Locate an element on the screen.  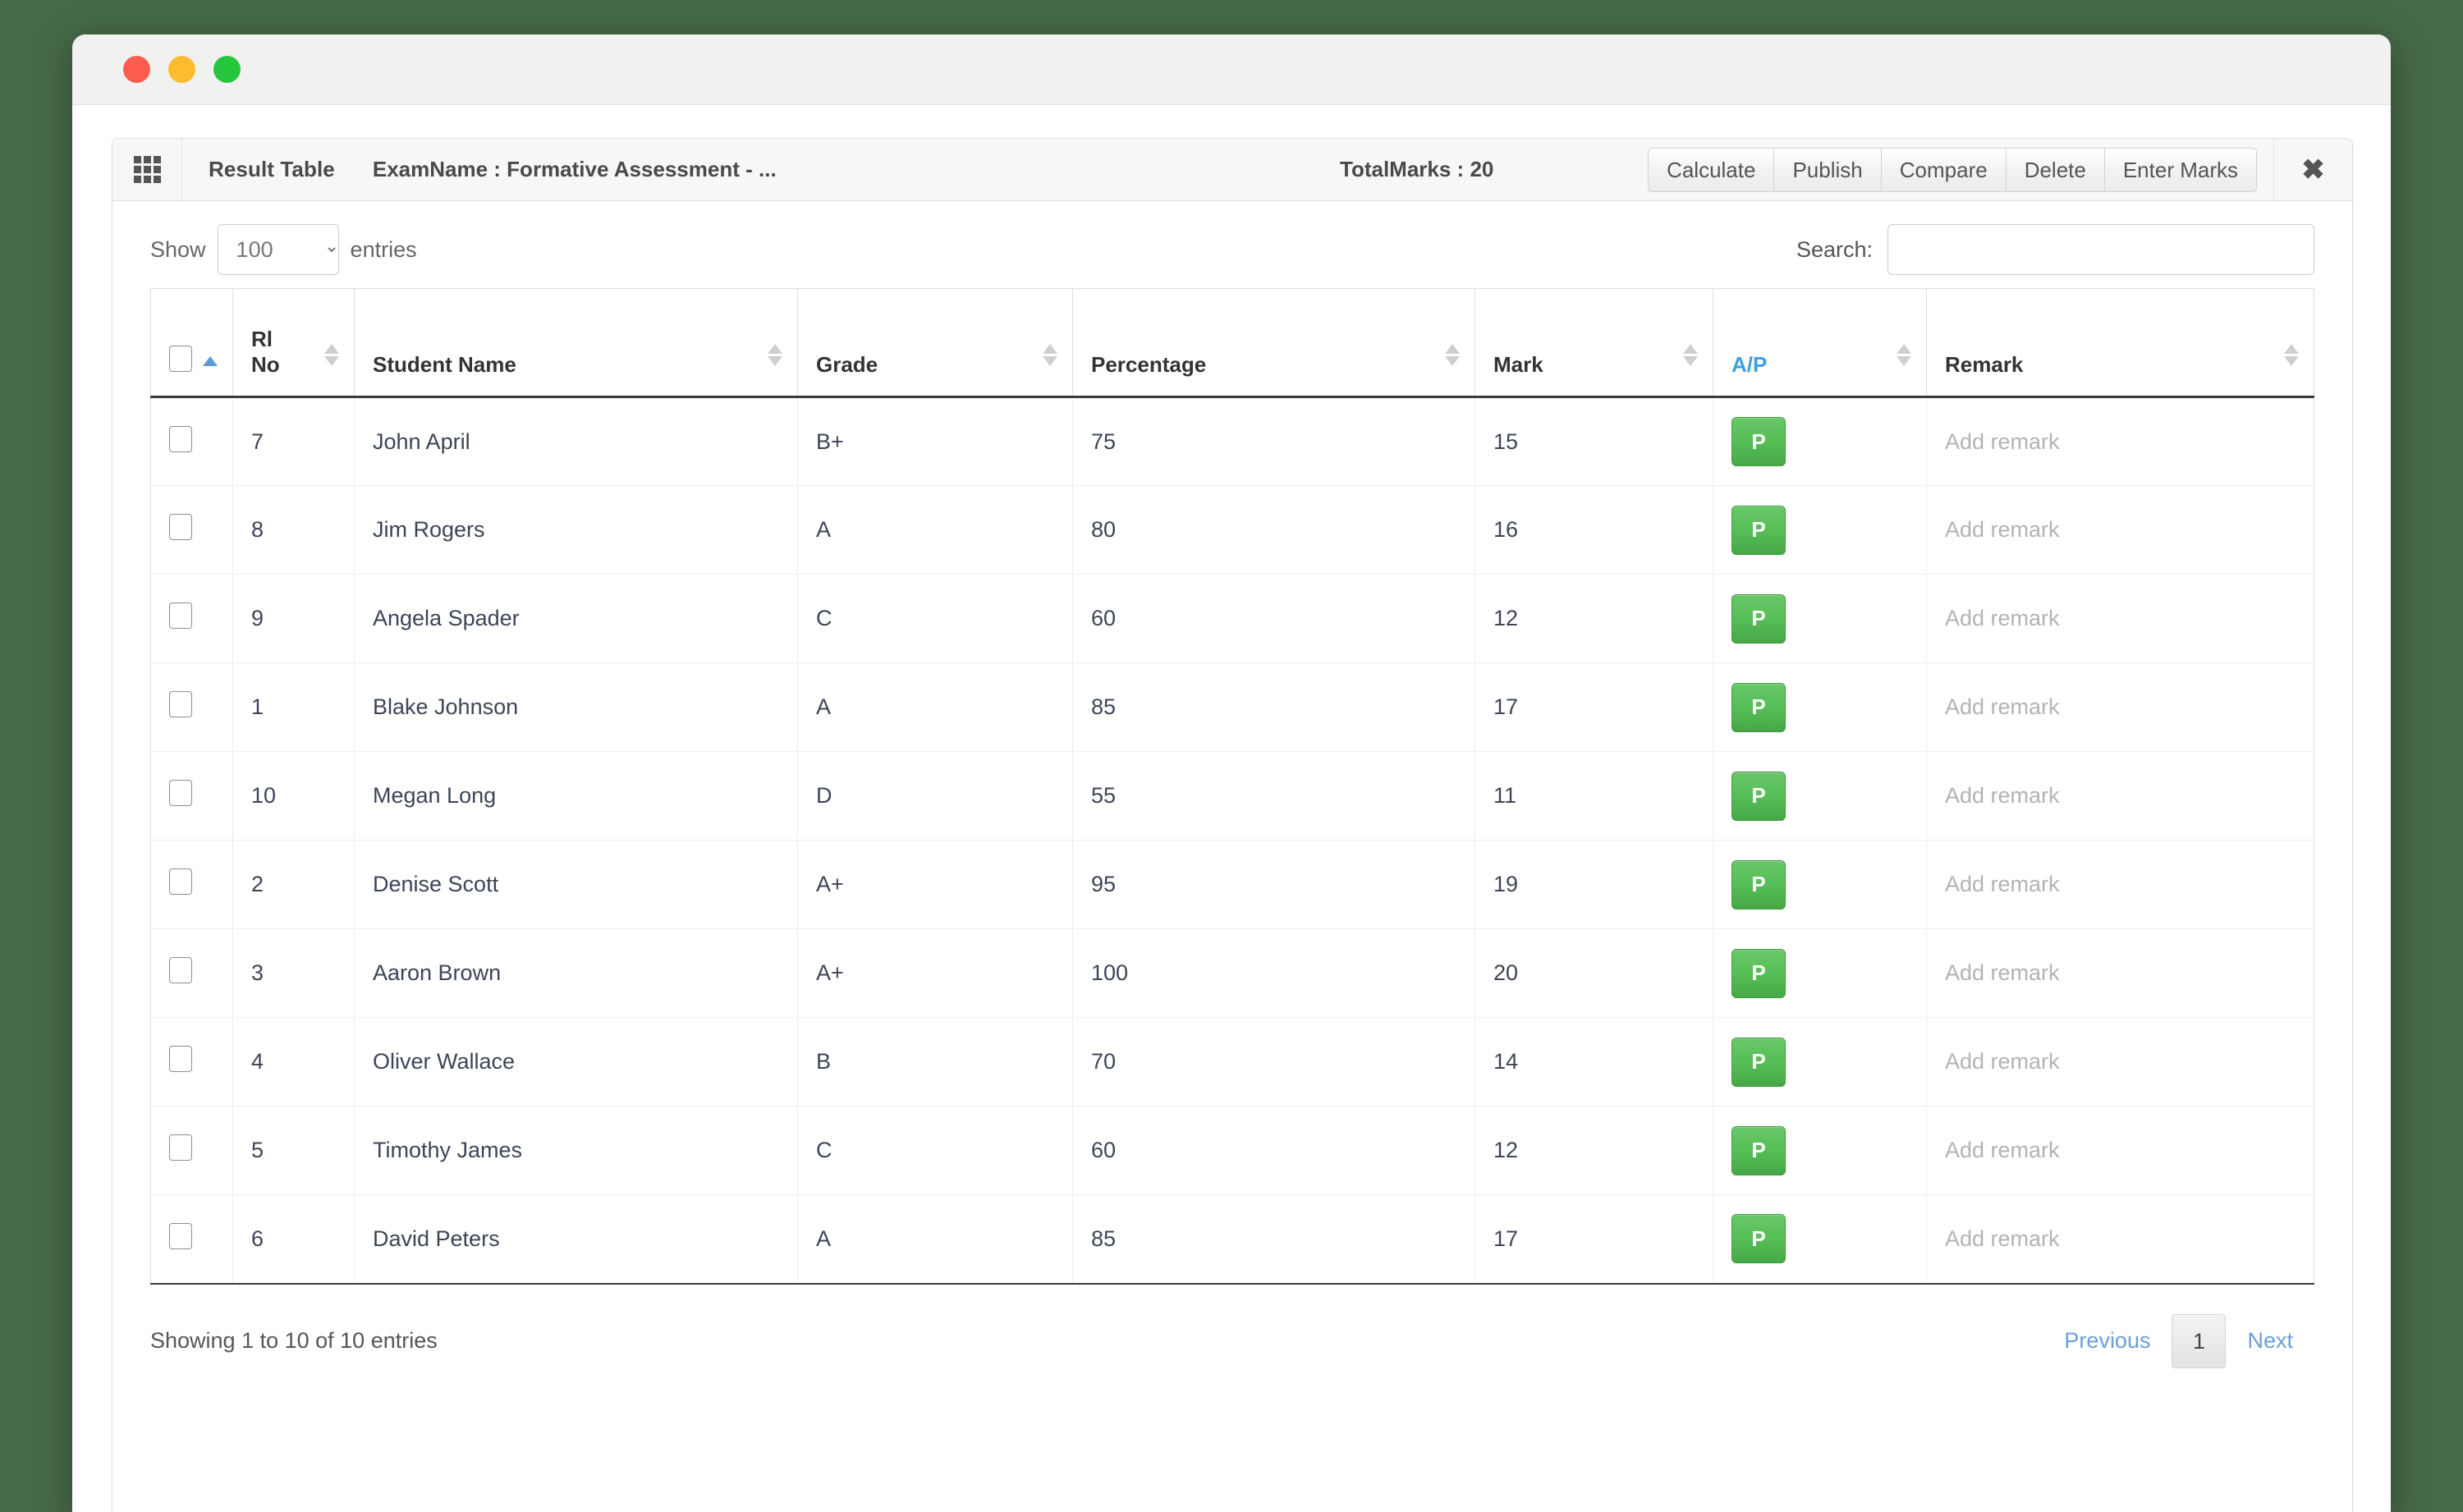
cell-student-name: Jim Rogers is located at coordinates (576, 530).